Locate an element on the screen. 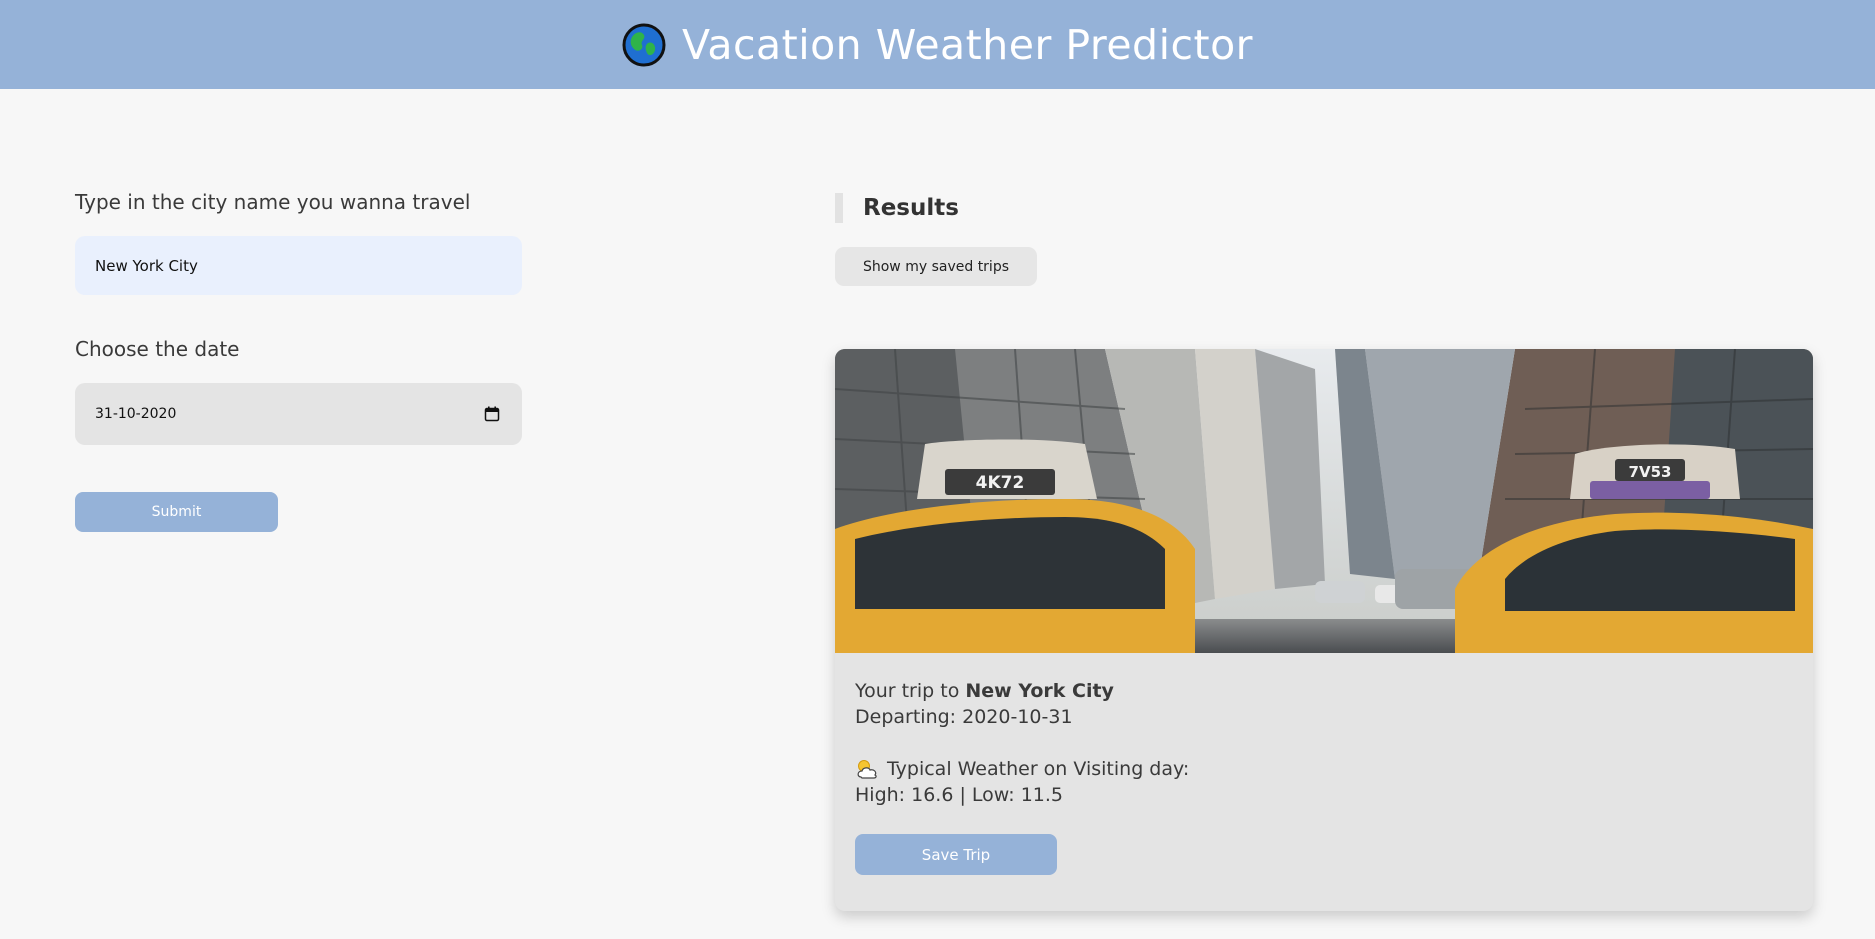 The image size is (1875, 939). date-input: 31-10-2020 is located at coordinates (298, 414).